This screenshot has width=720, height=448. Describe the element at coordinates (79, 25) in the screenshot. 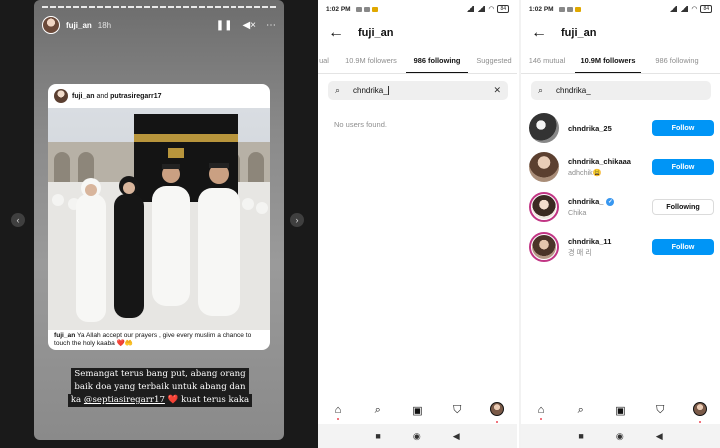

I see `story-username: fuji_an` at that location.